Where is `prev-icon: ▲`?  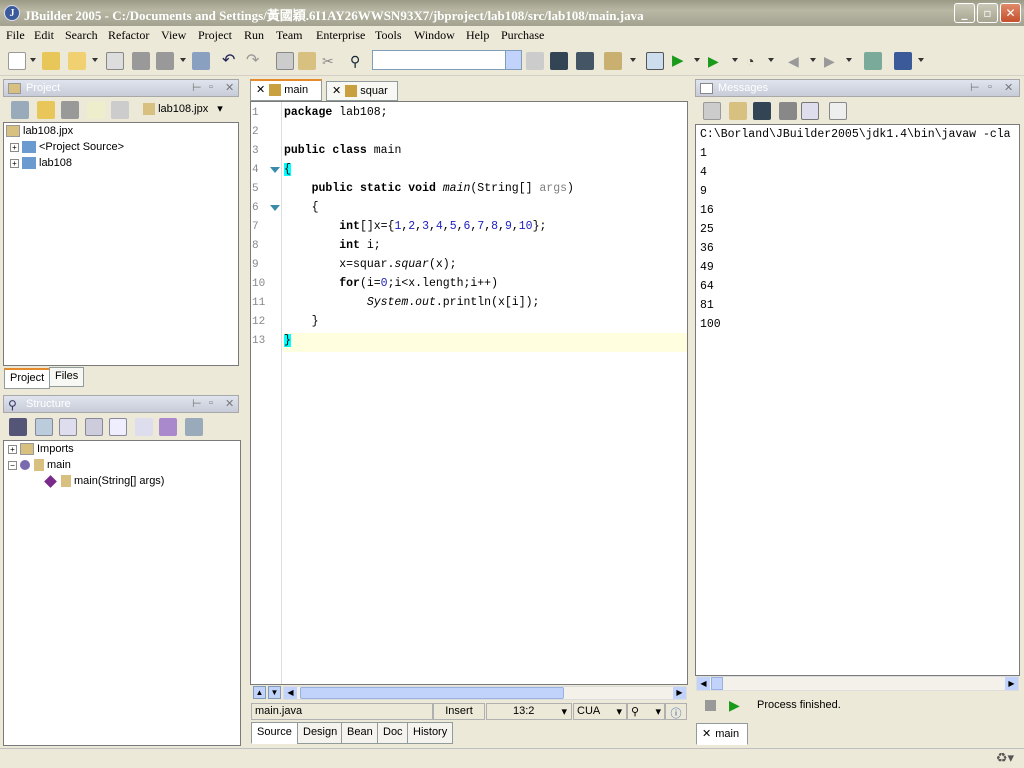
prev-icon: ▲ is located at coordinates (259, 692).